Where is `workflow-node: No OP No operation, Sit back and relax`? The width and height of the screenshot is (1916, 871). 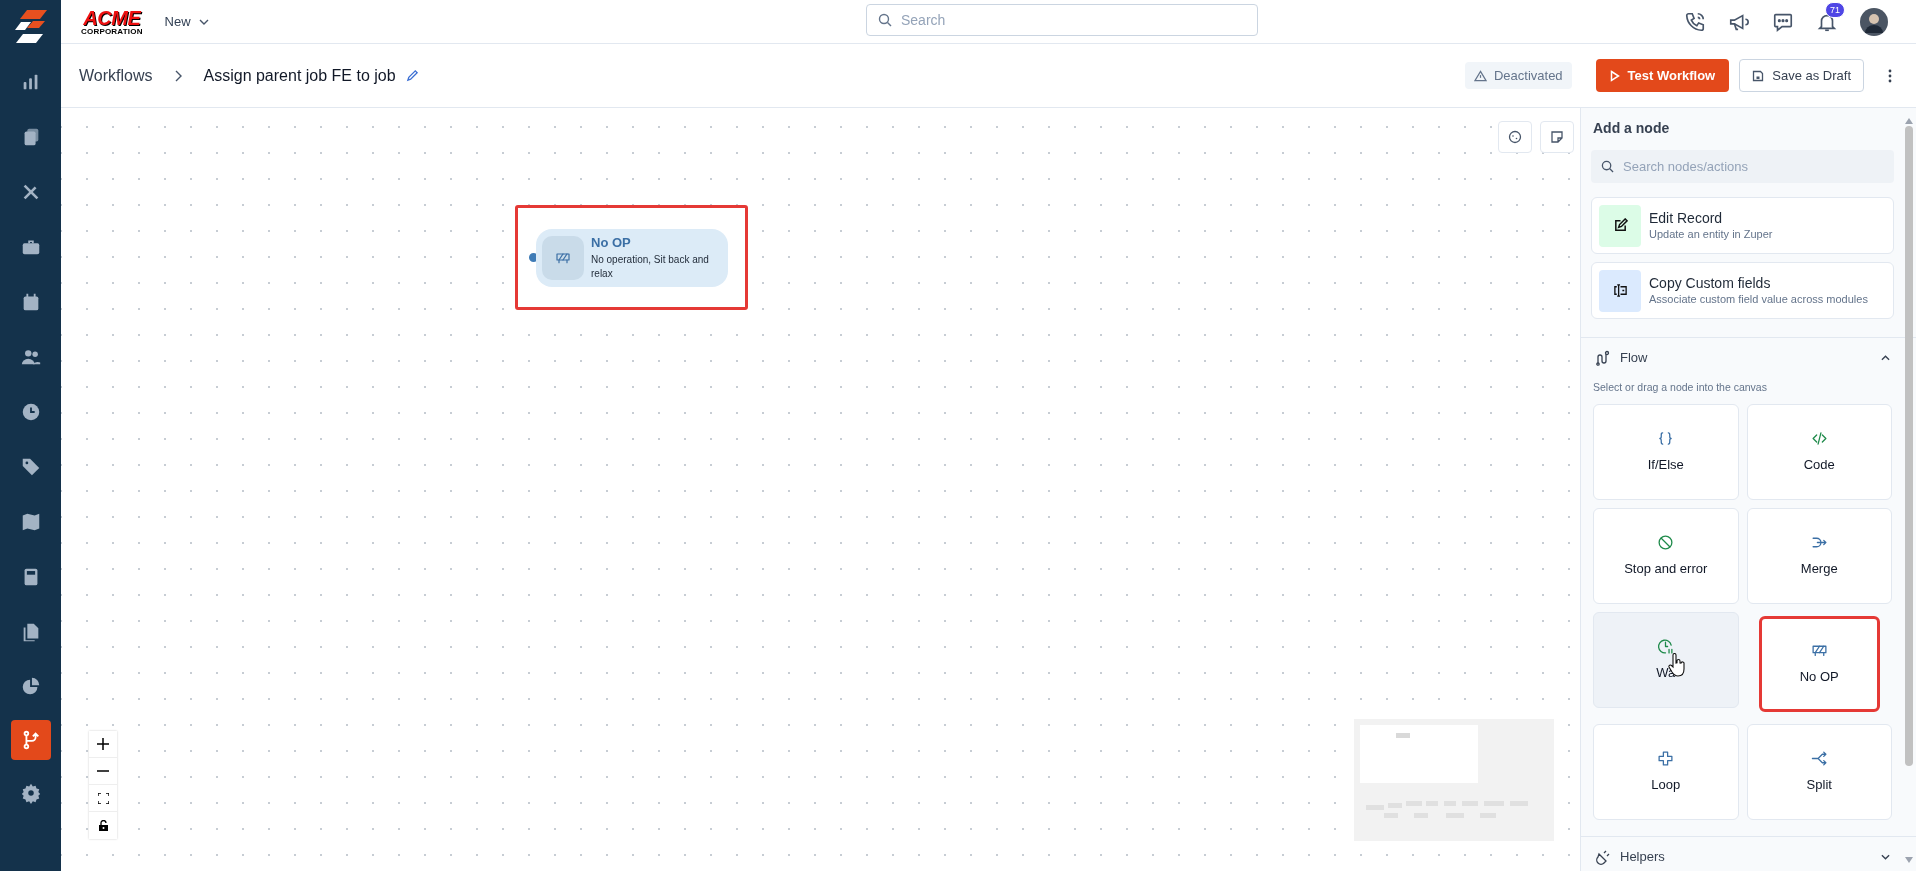
workflow-node: No OP No operation, Sit back and relax is located at coordinates (632, 257).